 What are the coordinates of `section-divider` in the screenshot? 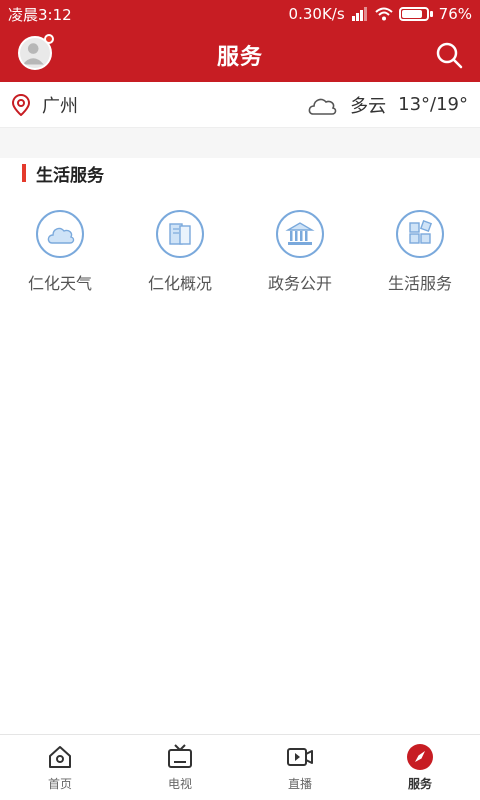 It's located at (240, 143).